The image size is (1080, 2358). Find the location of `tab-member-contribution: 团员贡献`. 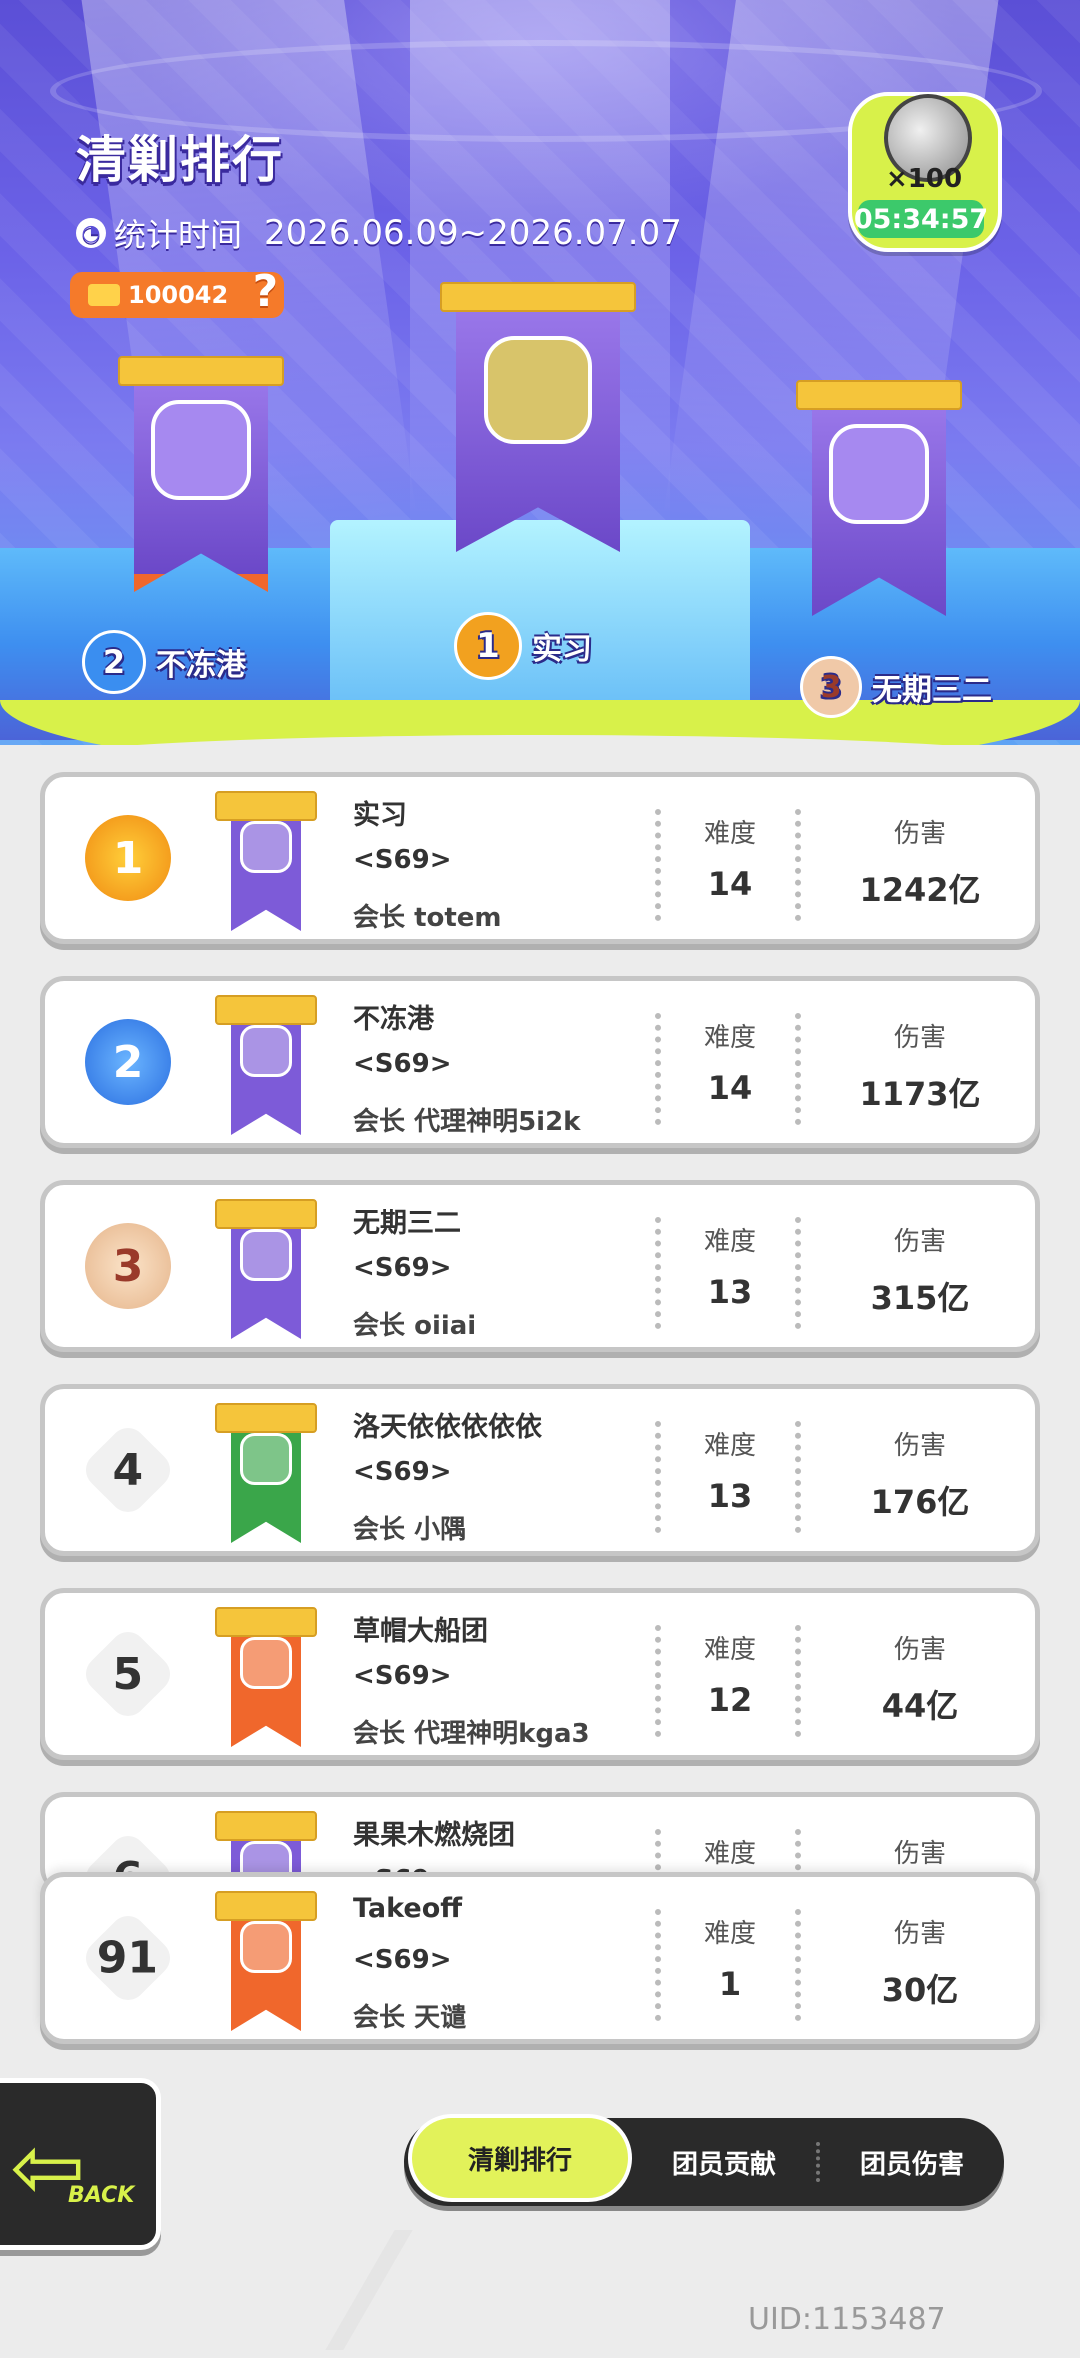

tab-member-contribution: 团员贡献 is located at coordinates (724, 2162).